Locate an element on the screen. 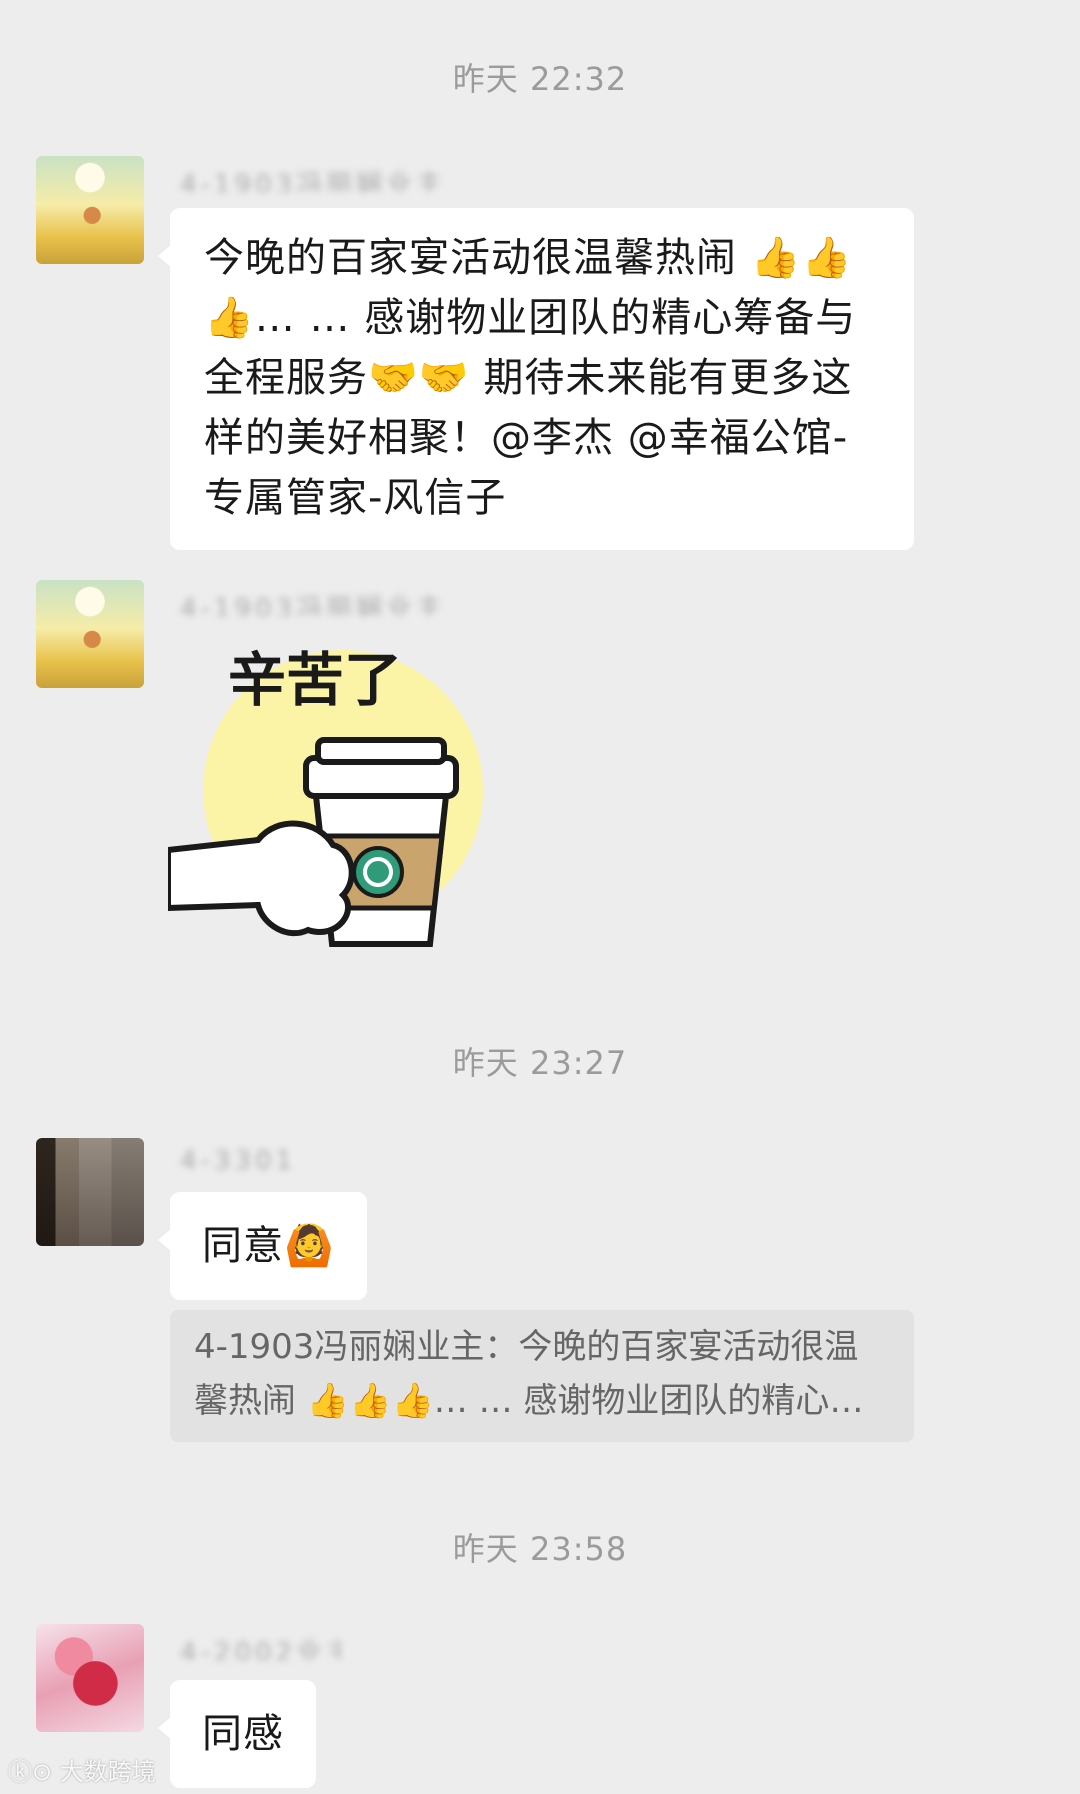 This screenshot has height=1794, width=1080. sticker-text: 辛苦了 is located at coordinates (315, 680).